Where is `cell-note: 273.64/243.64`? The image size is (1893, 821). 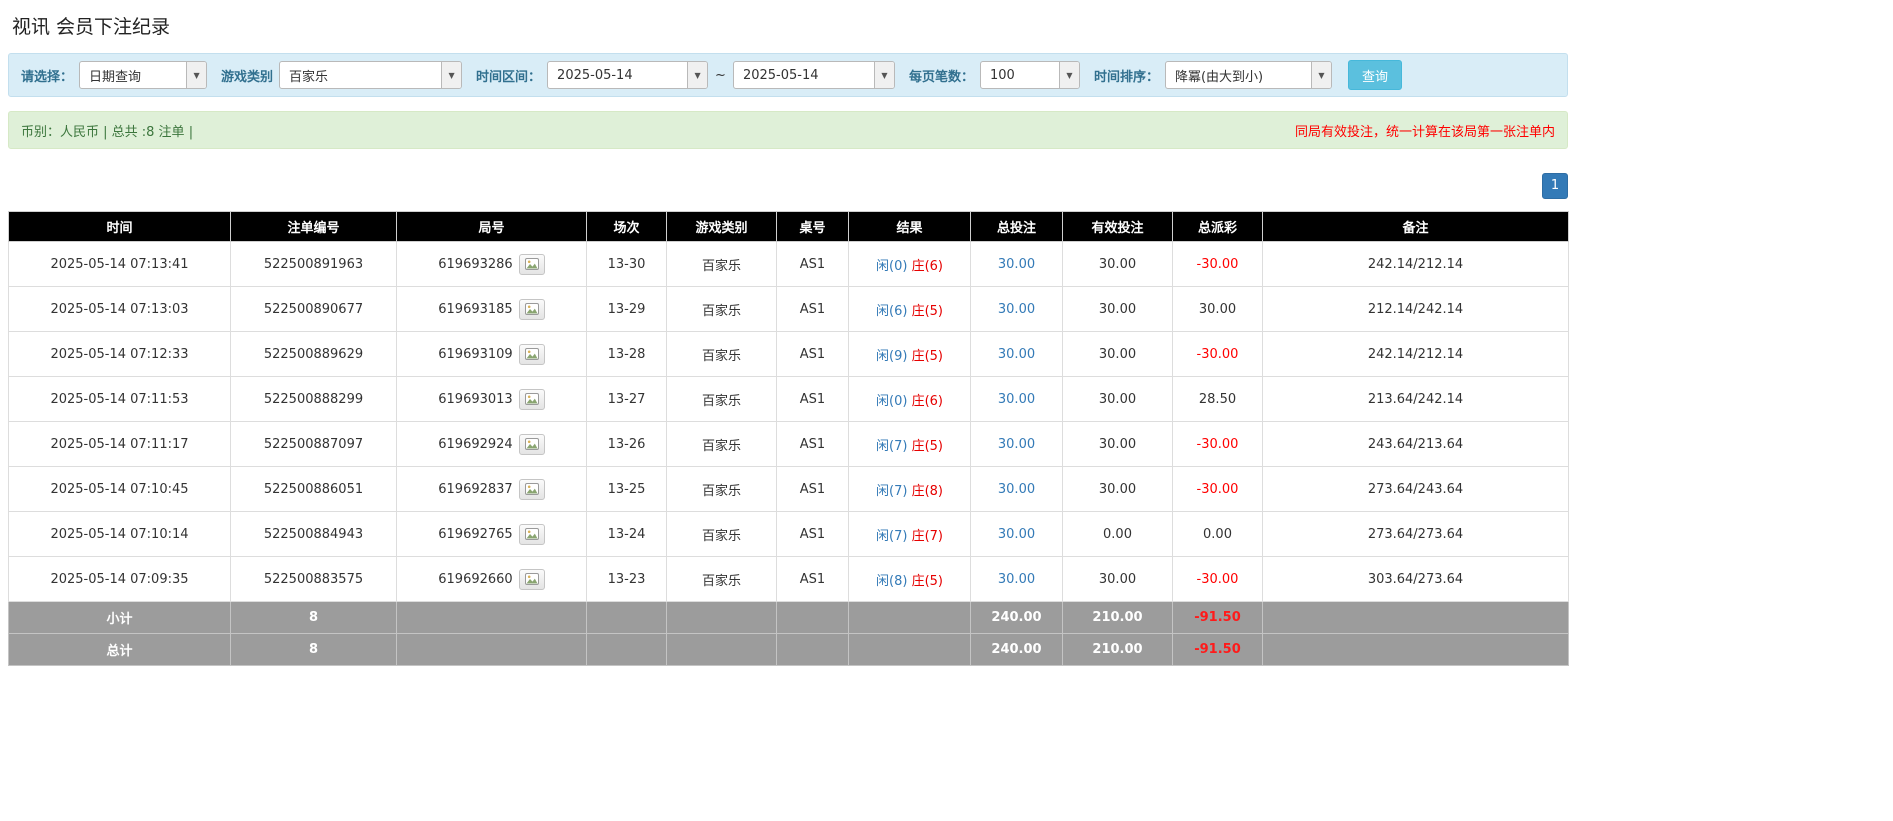 cell-note: 273.64/243.64 is located at coordinates (1415, 489).